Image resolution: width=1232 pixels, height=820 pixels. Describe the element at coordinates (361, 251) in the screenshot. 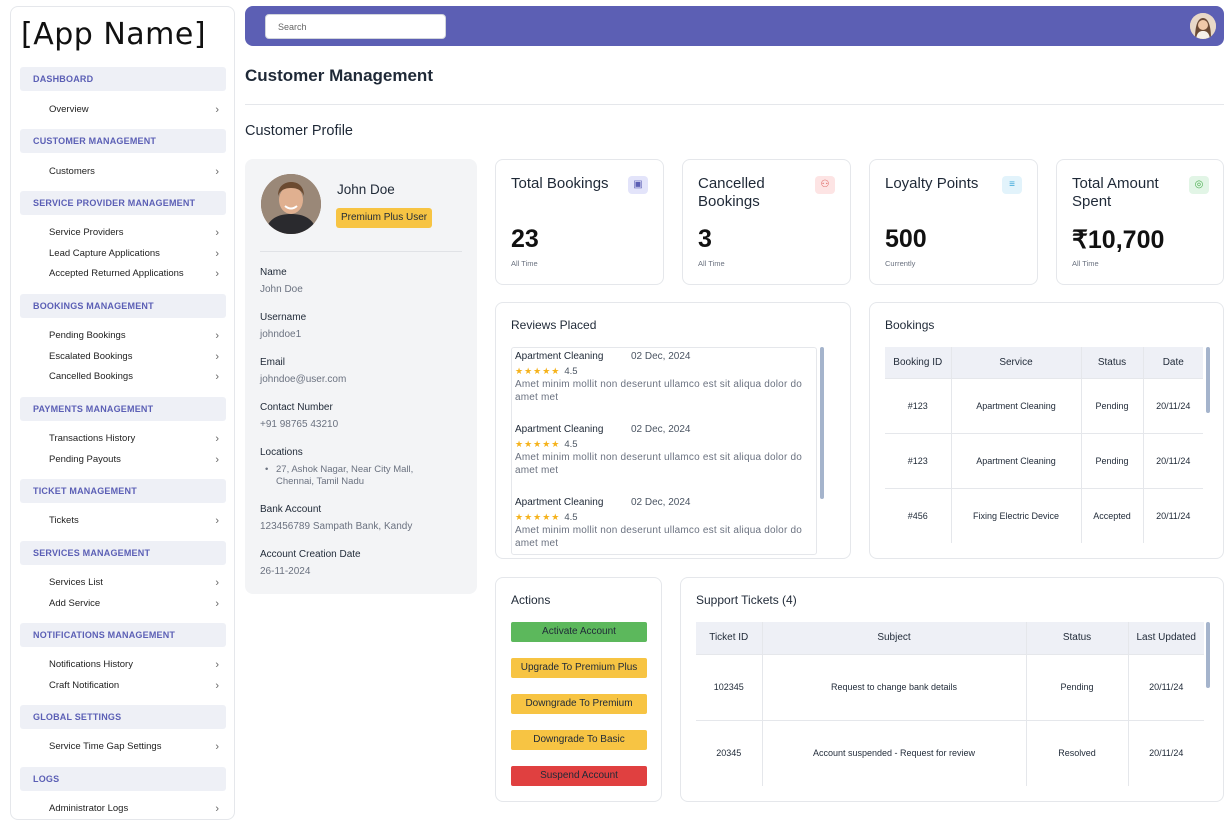

I see `profile-divider` at that location.